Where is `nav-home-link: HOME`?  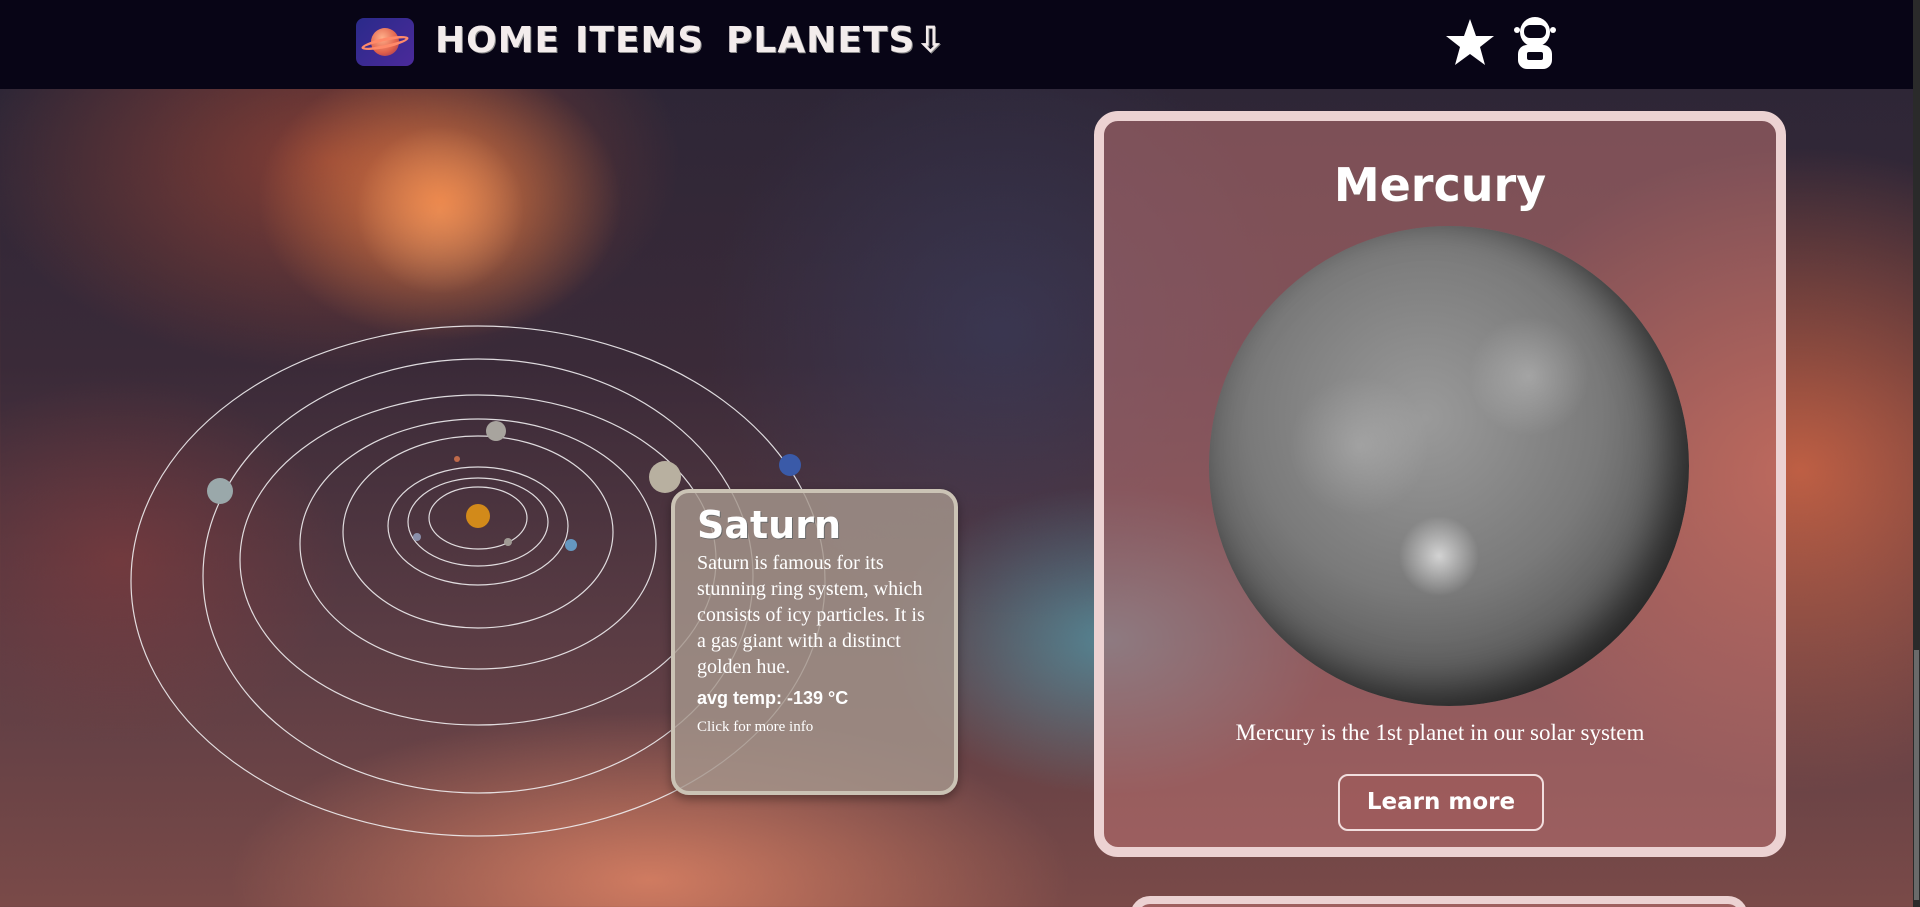
nav-home-link: HOME is located at coordinates (497, 41).